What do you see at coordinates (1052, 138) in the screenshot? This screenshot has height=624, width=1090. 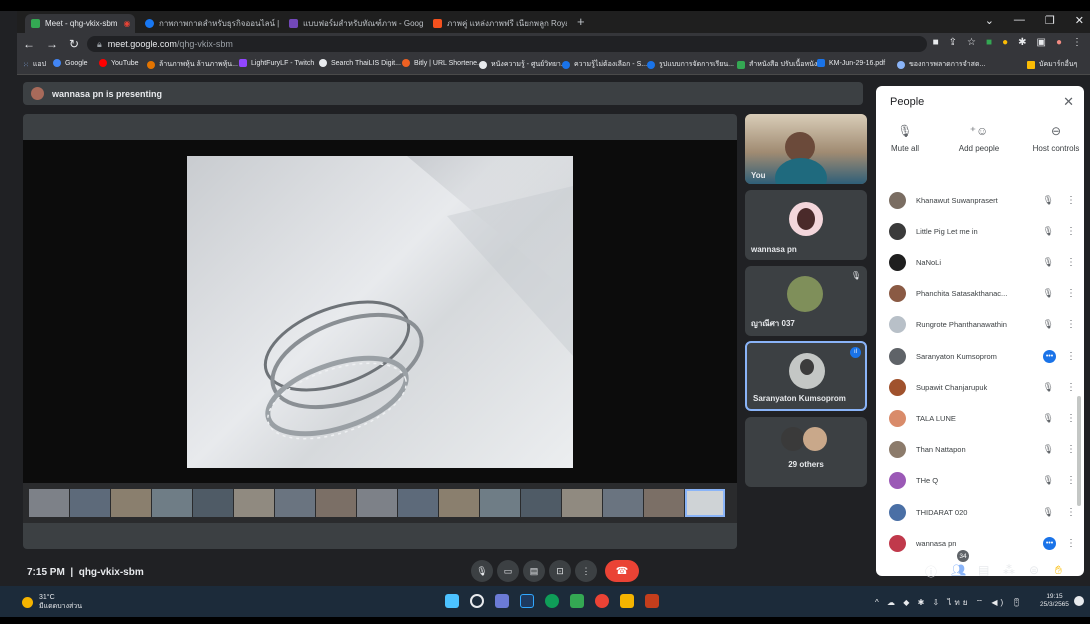 I see `host-controls-button: ⊖ Host controls` at bounding box center [1052, 138].